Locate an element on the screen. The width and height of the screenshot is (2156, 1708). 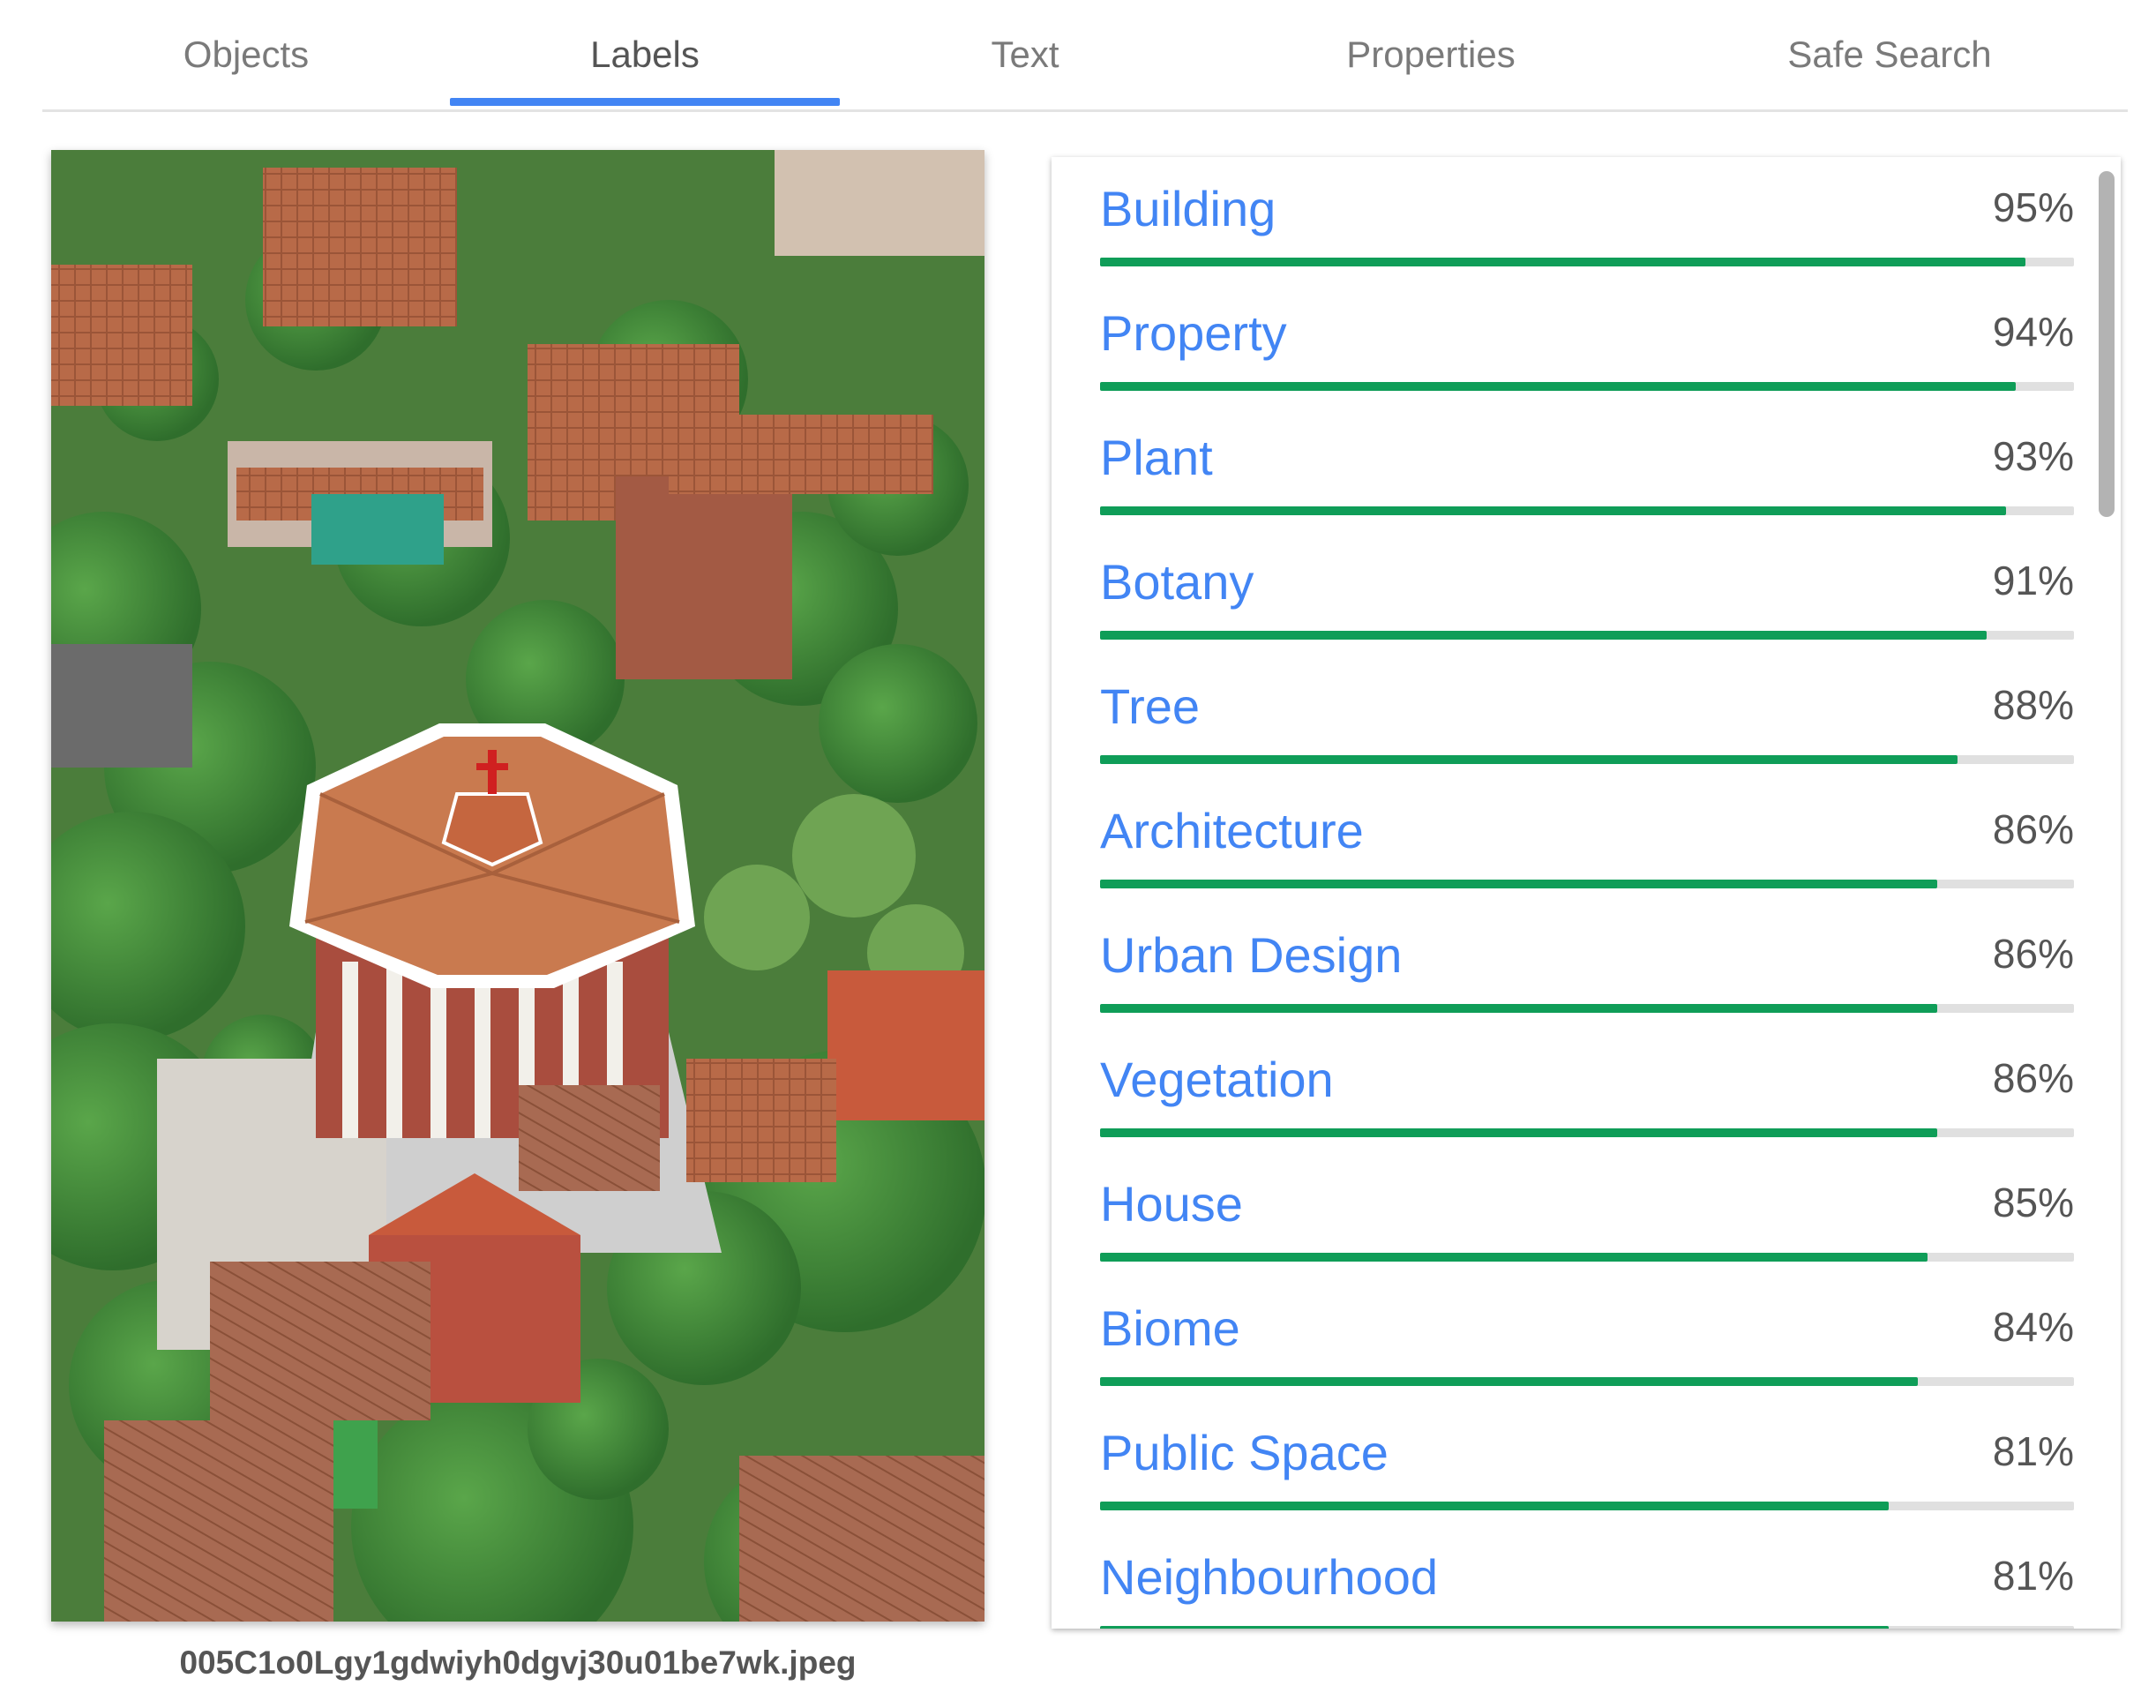
label-row: Vegetation 86% is located at coordinates (1587, 1106).